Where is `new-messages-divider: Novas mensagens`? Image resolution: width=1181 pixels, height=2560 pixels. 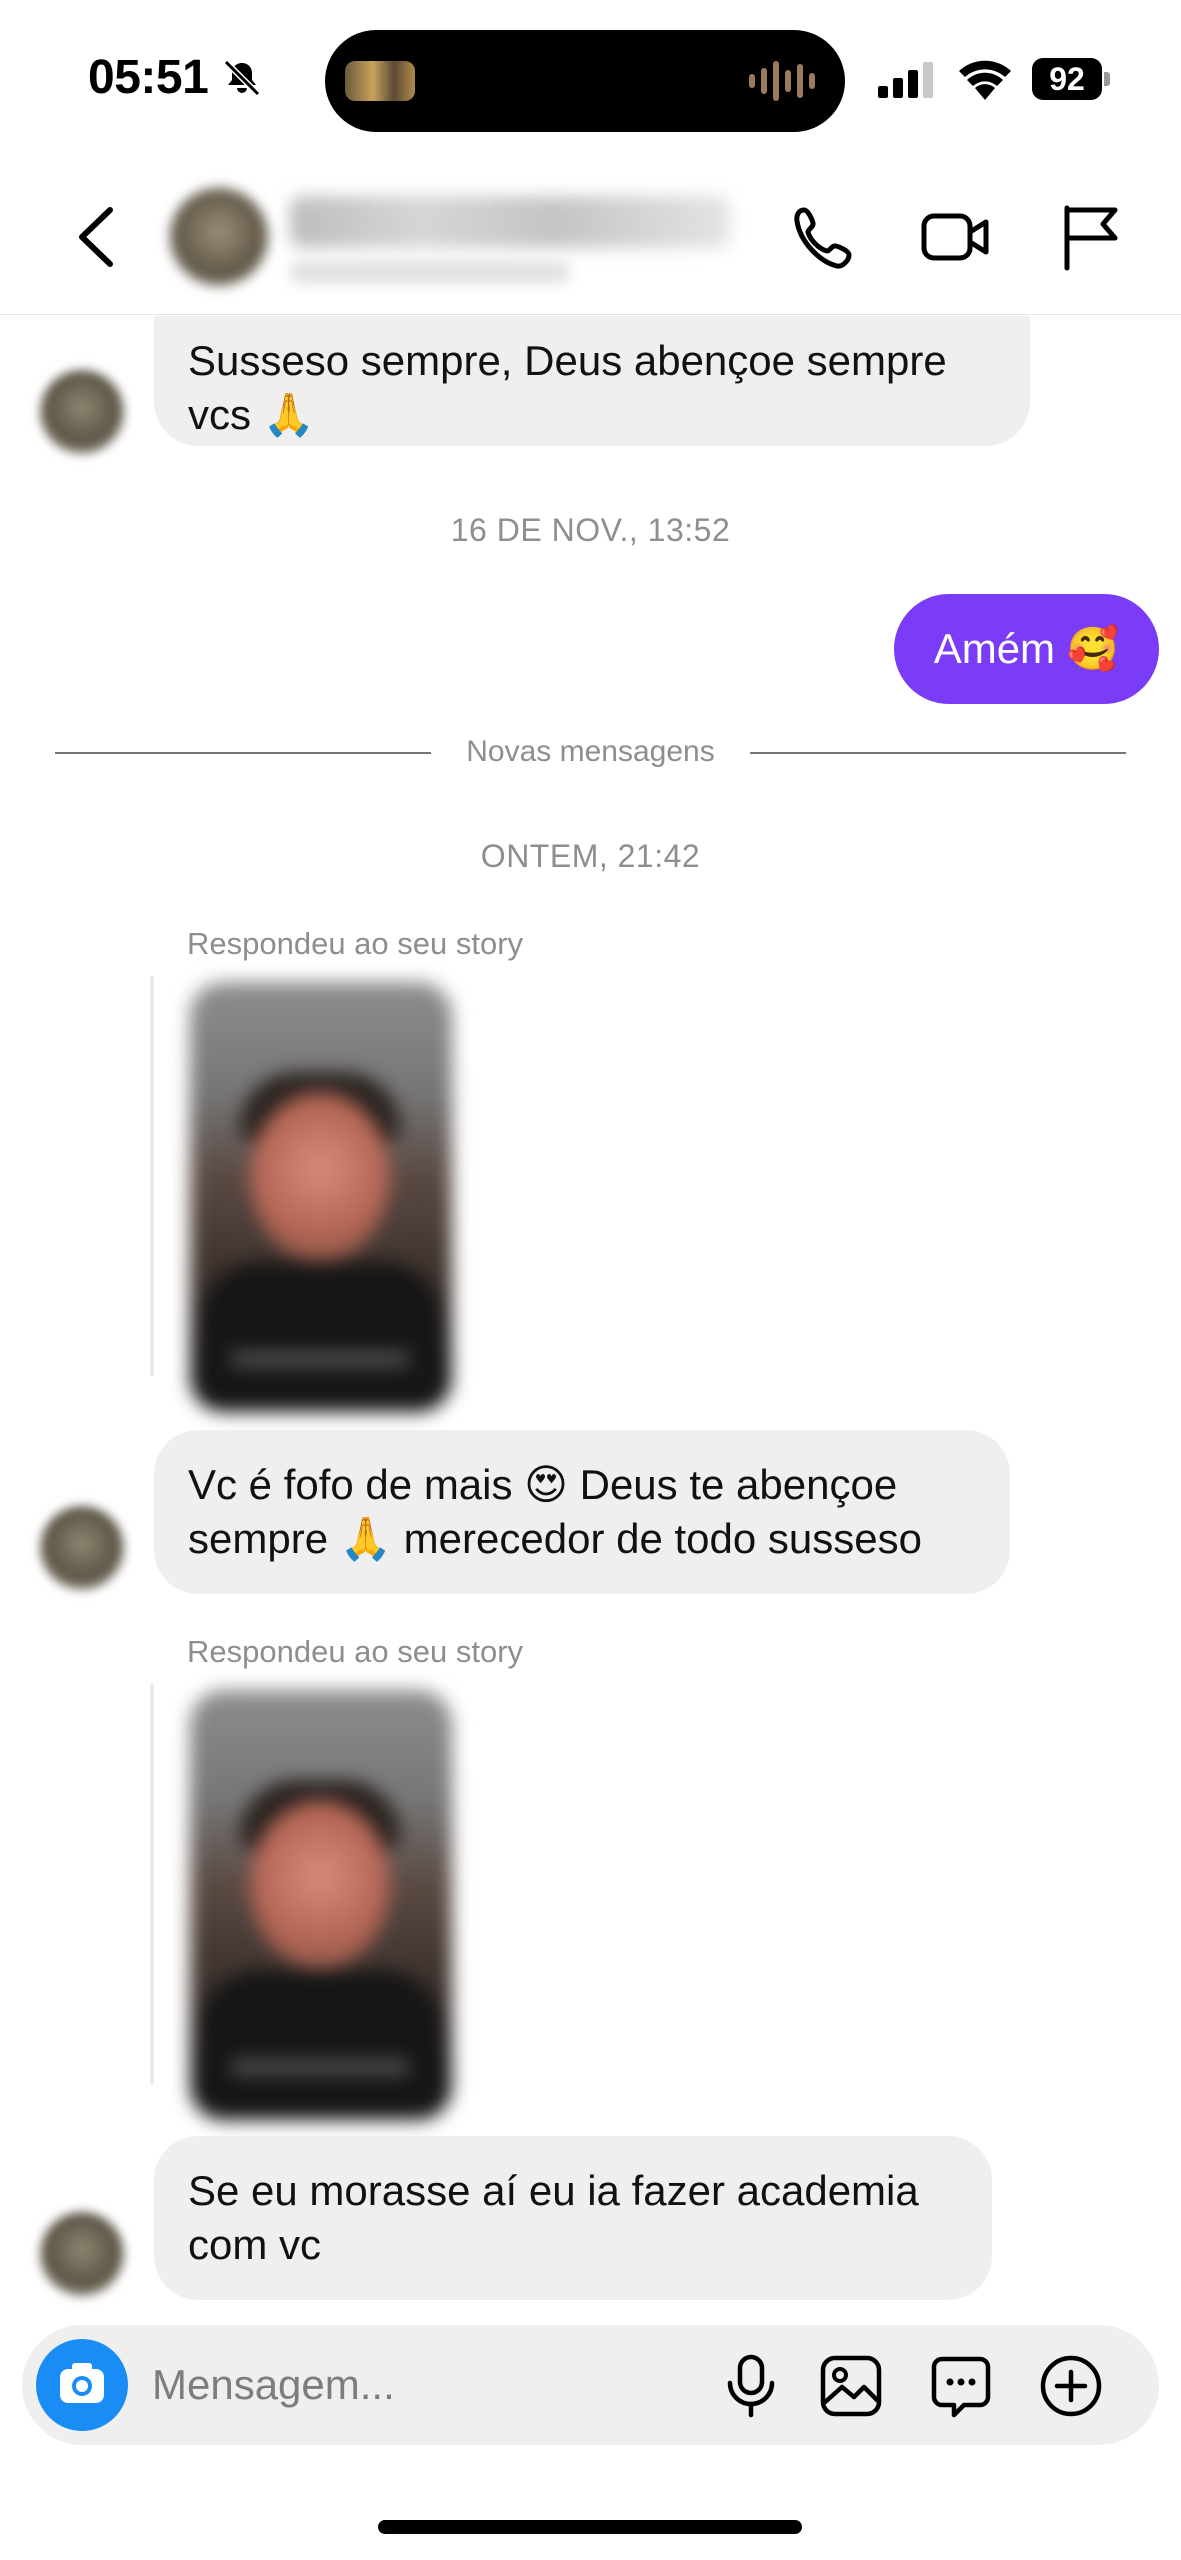
new-messages-divider: Novas mensagens is located at coordinates (590, 752).